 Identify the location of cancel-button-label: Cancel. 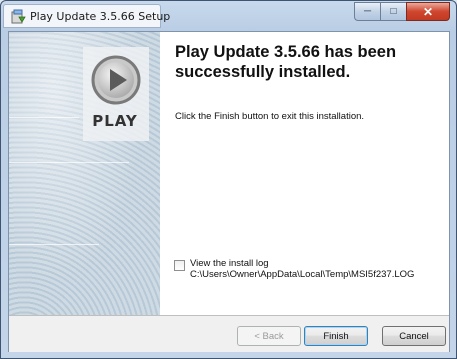
(414, 336).